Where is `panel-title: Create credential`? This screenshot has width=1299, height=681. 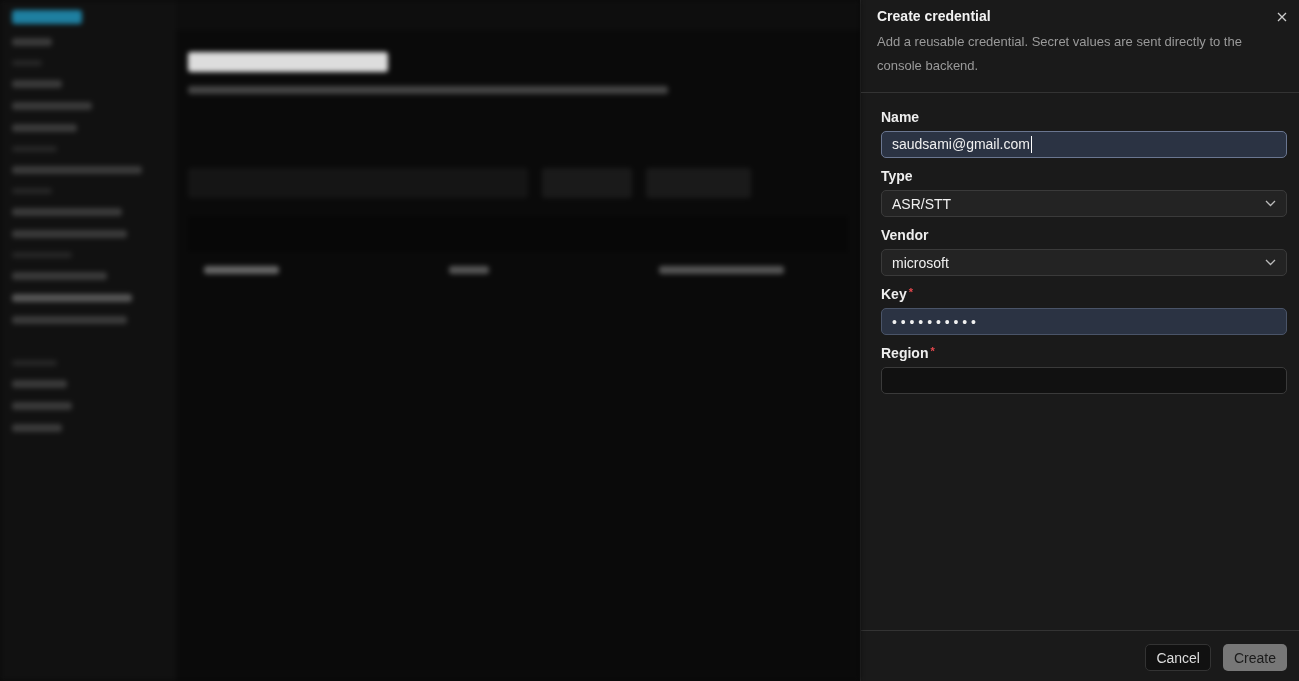 panel-title: Create credential is located at coordinates (934, 16).